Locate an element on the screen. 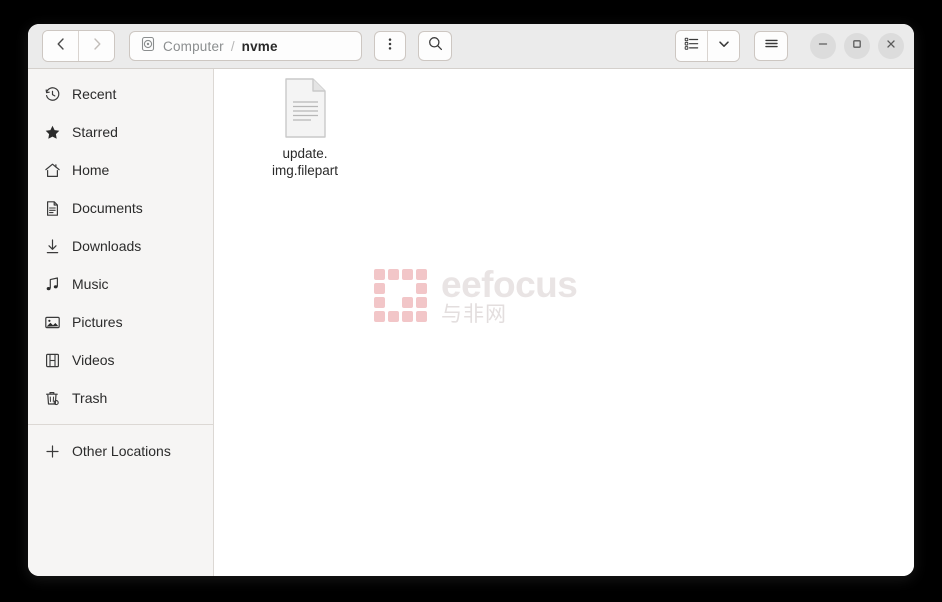 This screenshot has height=602, width=942. watermark-title: eefocus is located at coordinates (509, 284).